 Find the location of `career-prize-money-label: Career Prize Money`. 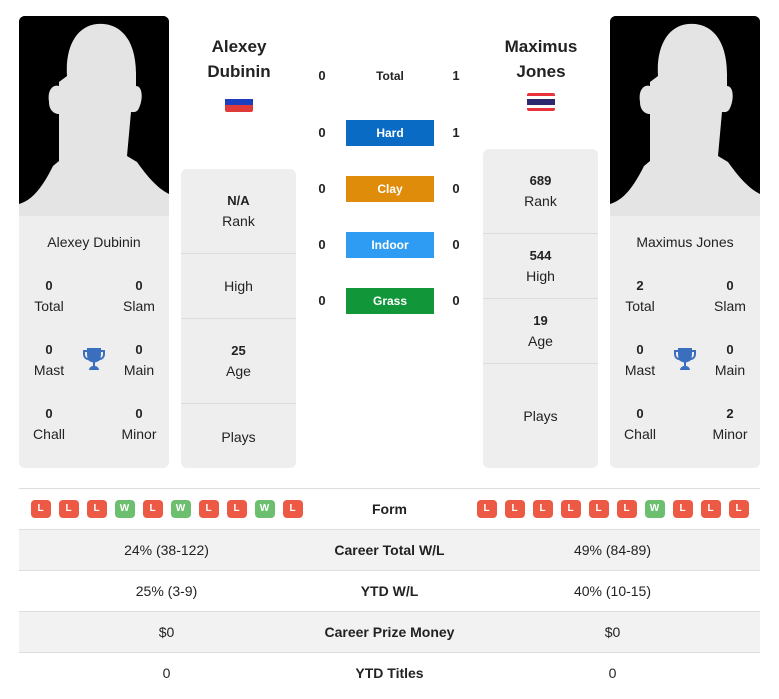

career-prize-money-label: Career Prize Money is located at coordinates (389, 632).